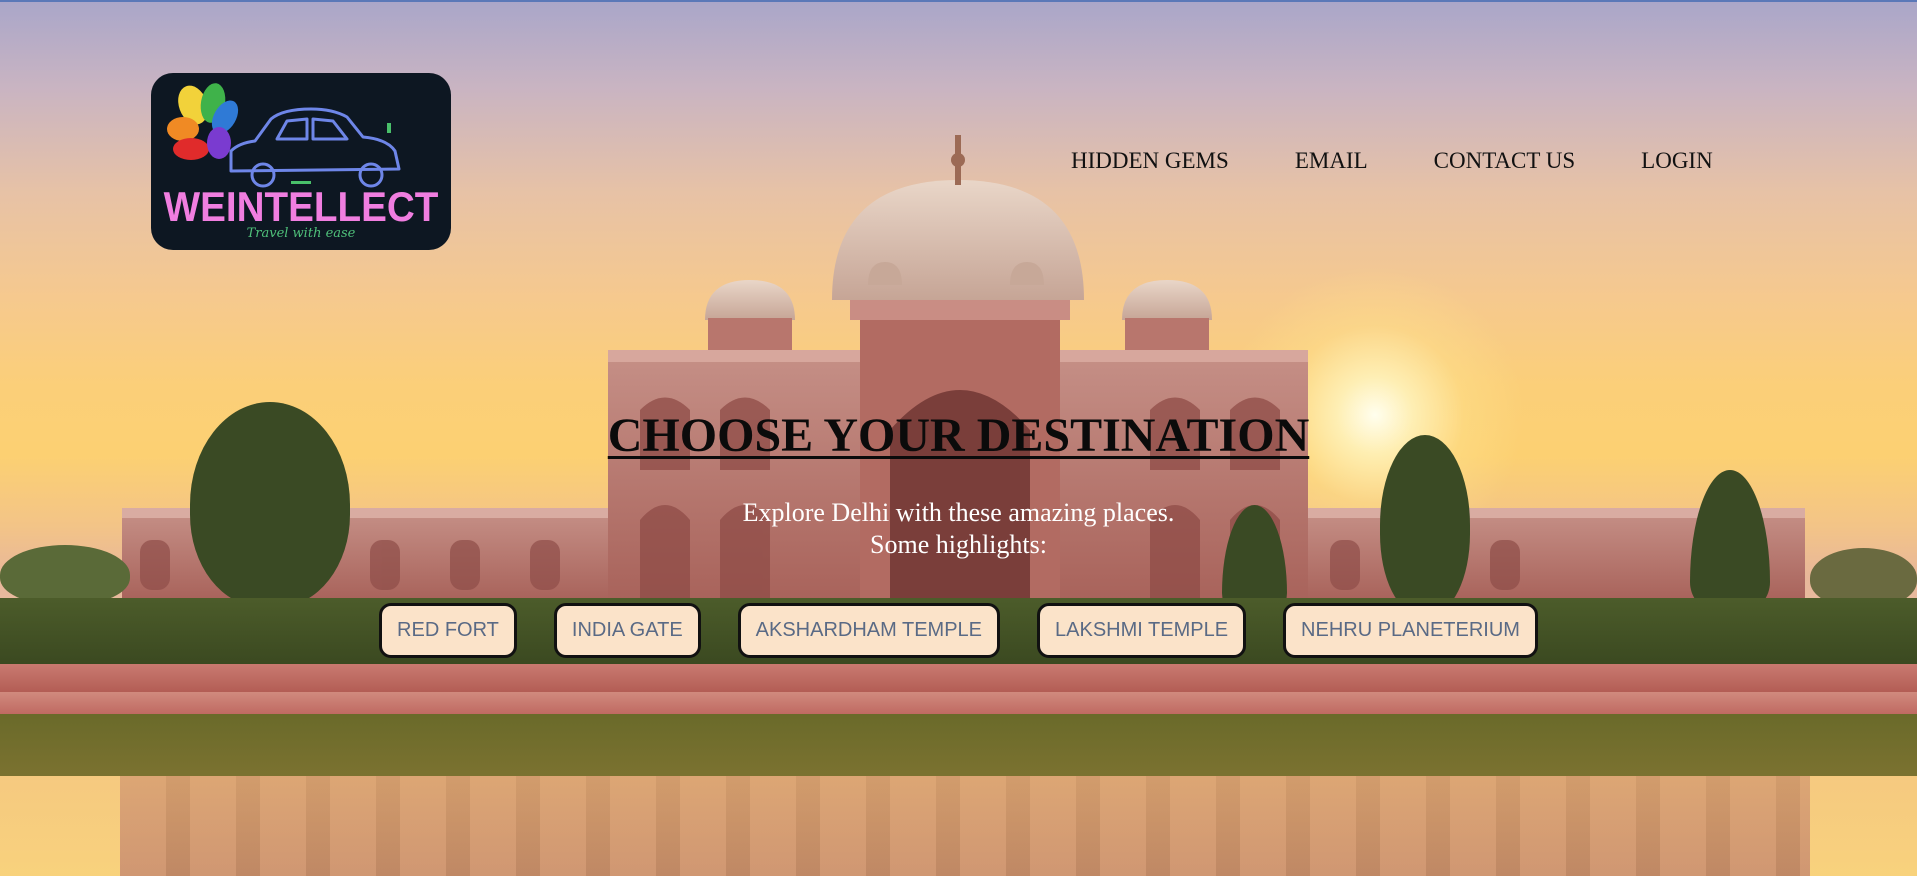  I want to click on nav-hidden-gems: HIDDEN GEMS, so click(1150, 161).